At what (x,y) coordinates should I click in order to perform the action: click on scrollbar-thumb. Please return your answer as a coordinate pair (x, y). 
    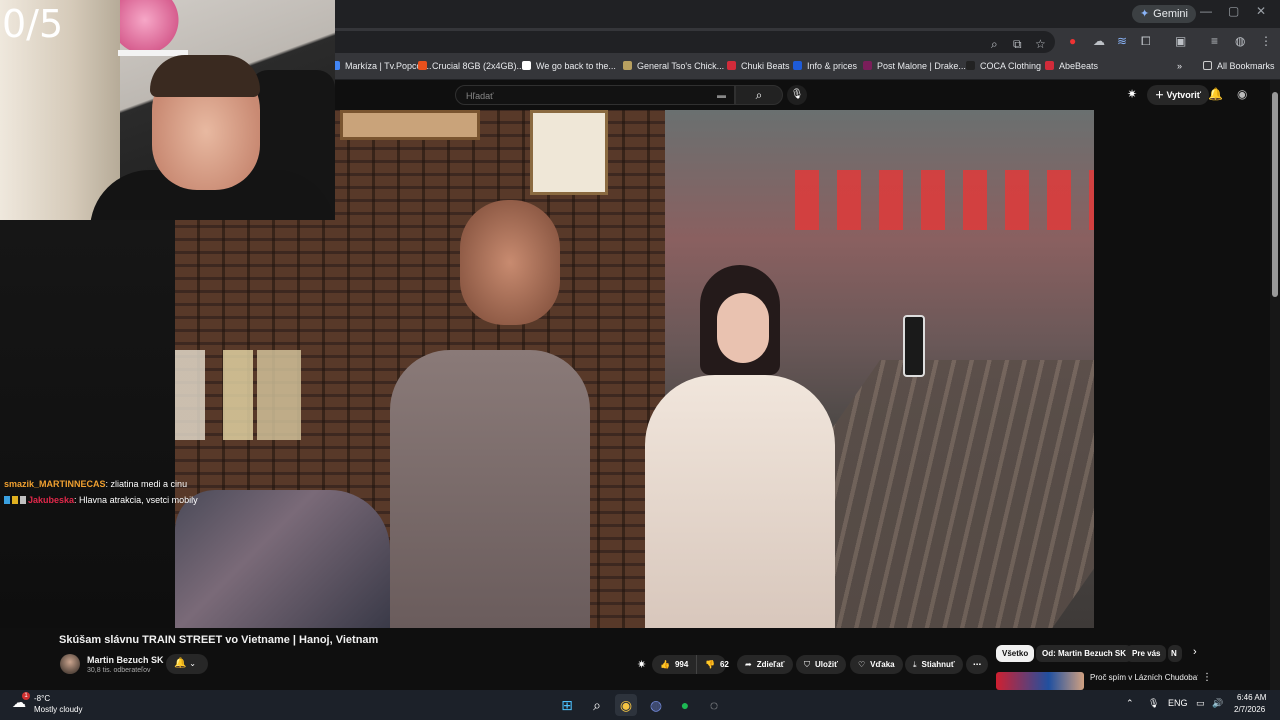
    Looking at the image, I should click on (1275, 194).